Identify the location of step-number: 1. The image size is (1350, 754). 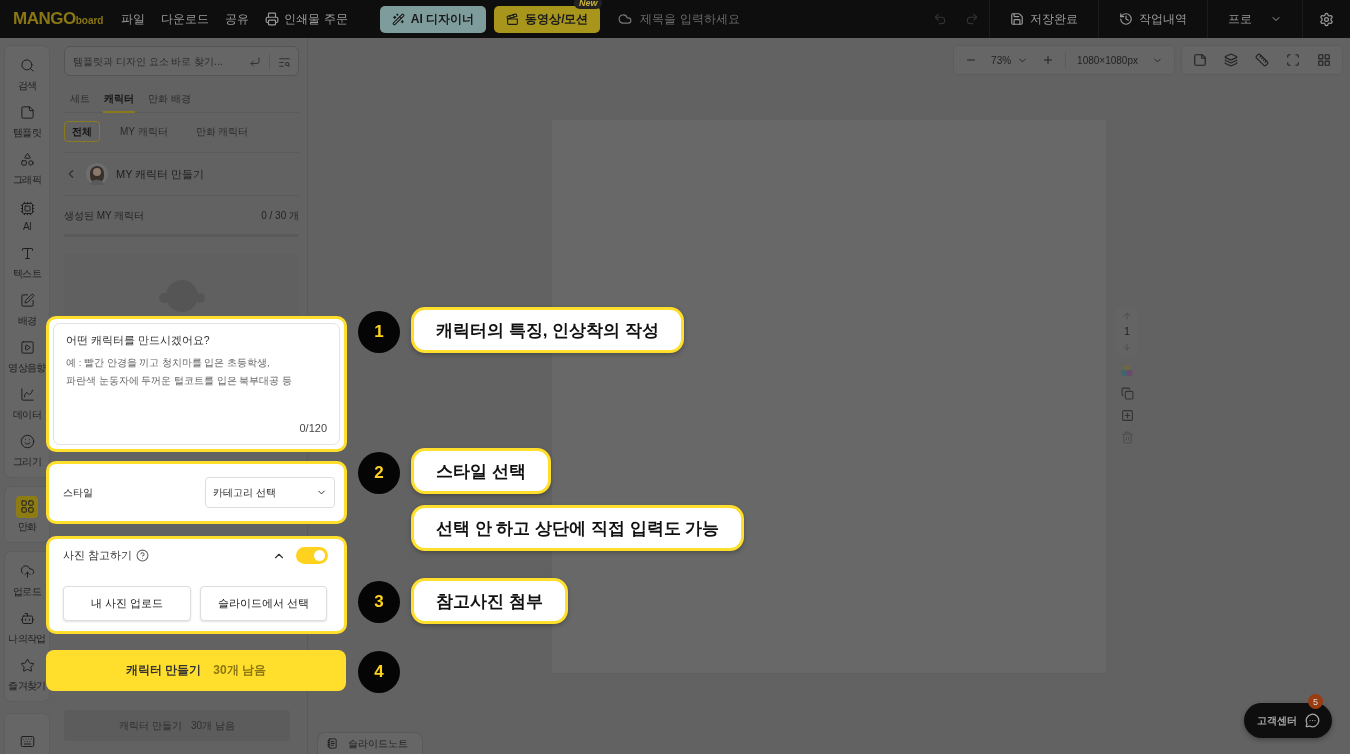
(379, 332).